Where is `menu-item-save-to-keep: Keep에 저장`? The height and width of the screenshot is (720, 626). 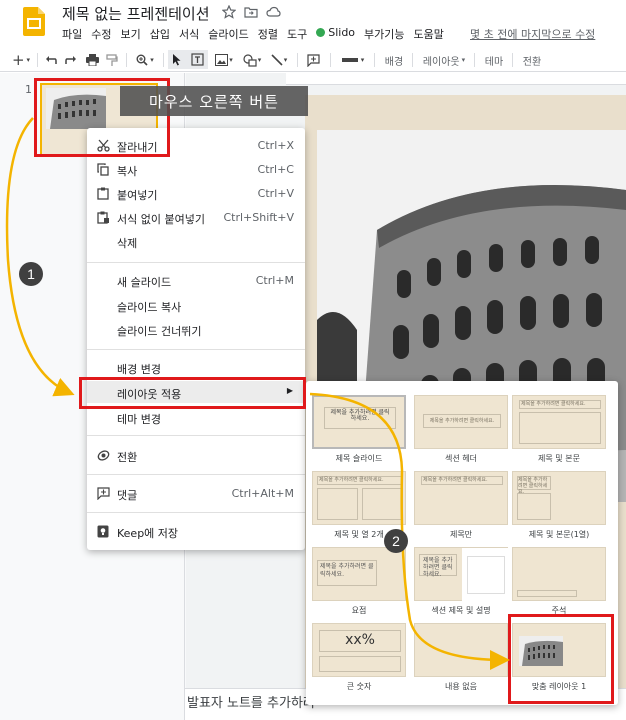
menu-item-save-to-keep: Keep에 저장 is located at coordinates (196, 531).